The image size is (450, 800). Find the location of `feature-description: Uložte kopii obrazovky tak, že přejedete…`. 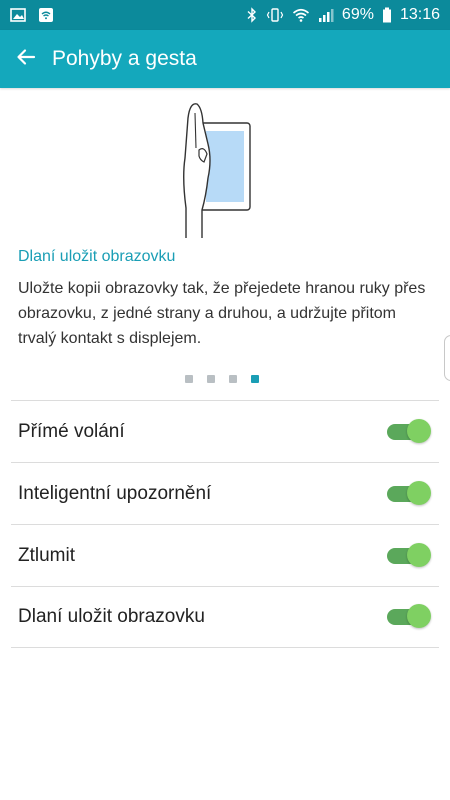

feature-description: Uložte kopii obrazovky tak, že přejedete… is located at coordinates (222, 313).